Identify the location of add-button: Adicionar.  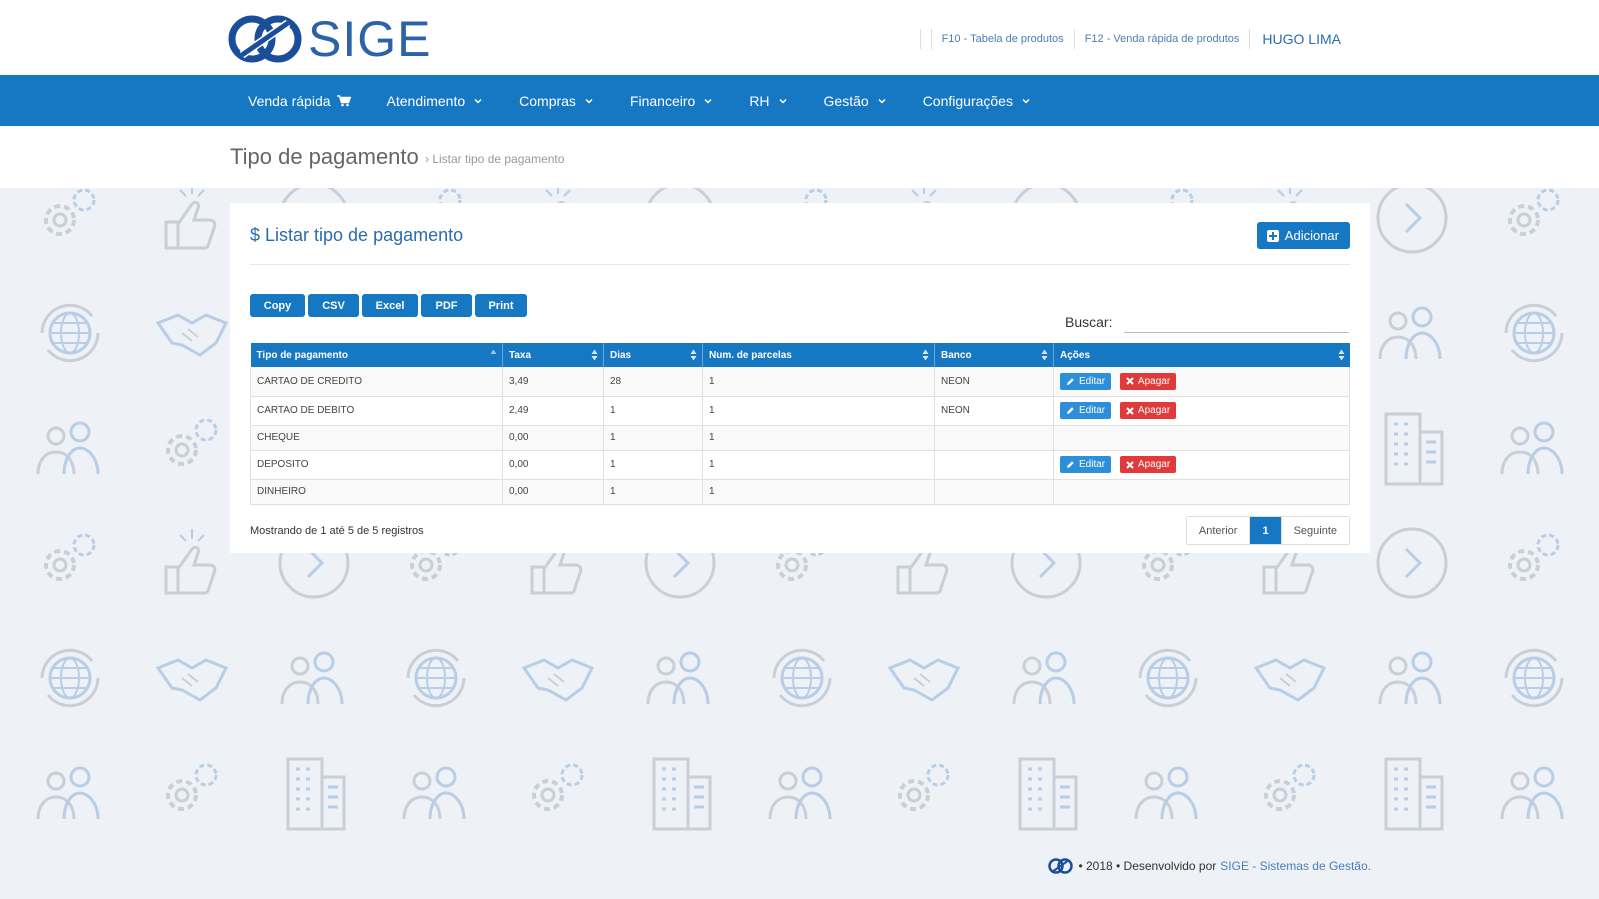
(1303, 235).